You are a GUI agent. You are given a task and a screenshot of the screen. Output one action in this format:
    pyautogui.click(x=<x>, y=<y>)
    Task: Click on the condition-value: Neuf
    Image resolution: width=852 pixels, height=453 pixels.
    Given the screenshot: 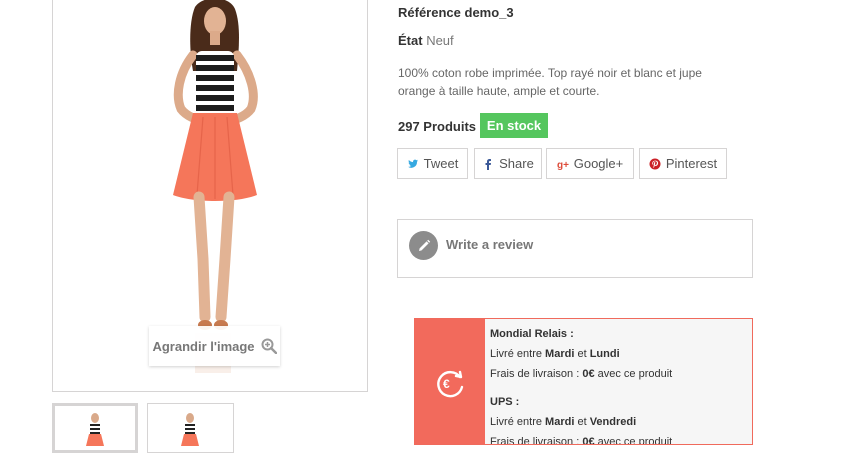 What is the action you would take?
    pyautogui.click(x=440, y=40)
    